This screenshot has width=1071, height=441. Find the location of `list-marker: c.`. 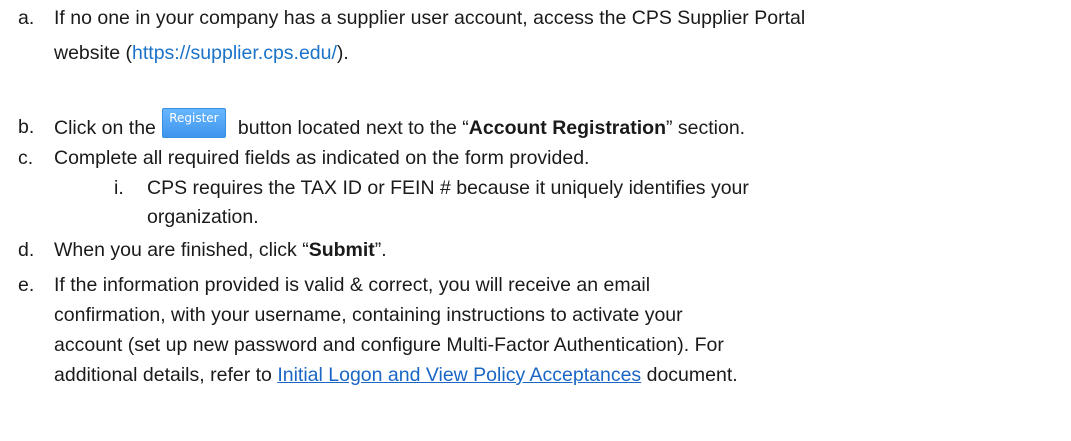

list-marker: c. is located at coordinates (26, 158).